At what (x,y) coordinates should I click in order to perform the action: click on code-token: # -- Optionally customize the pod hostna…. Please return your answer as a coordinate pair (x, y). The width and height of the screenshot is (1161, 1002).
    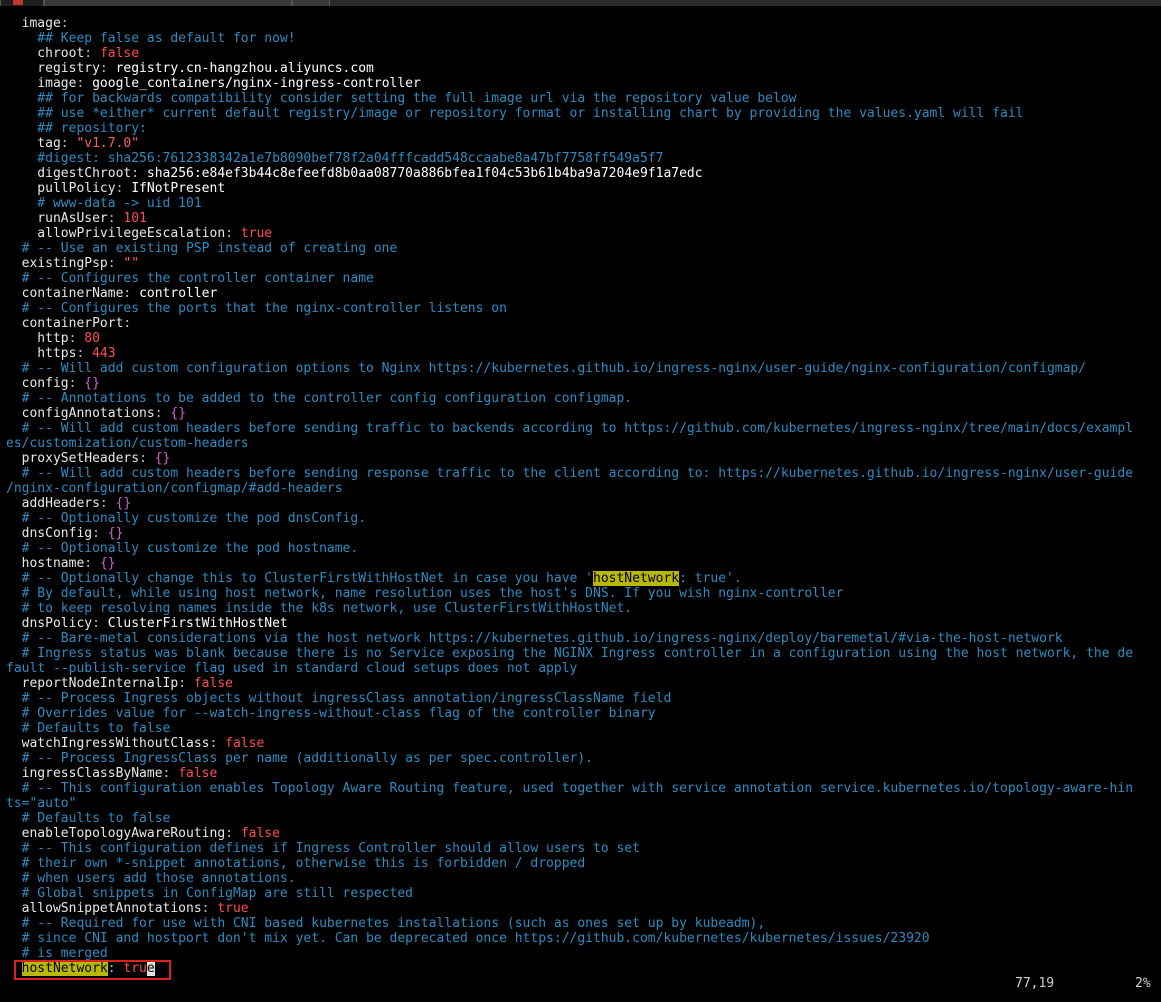
    Looking at the image, I should click on (182, 548).